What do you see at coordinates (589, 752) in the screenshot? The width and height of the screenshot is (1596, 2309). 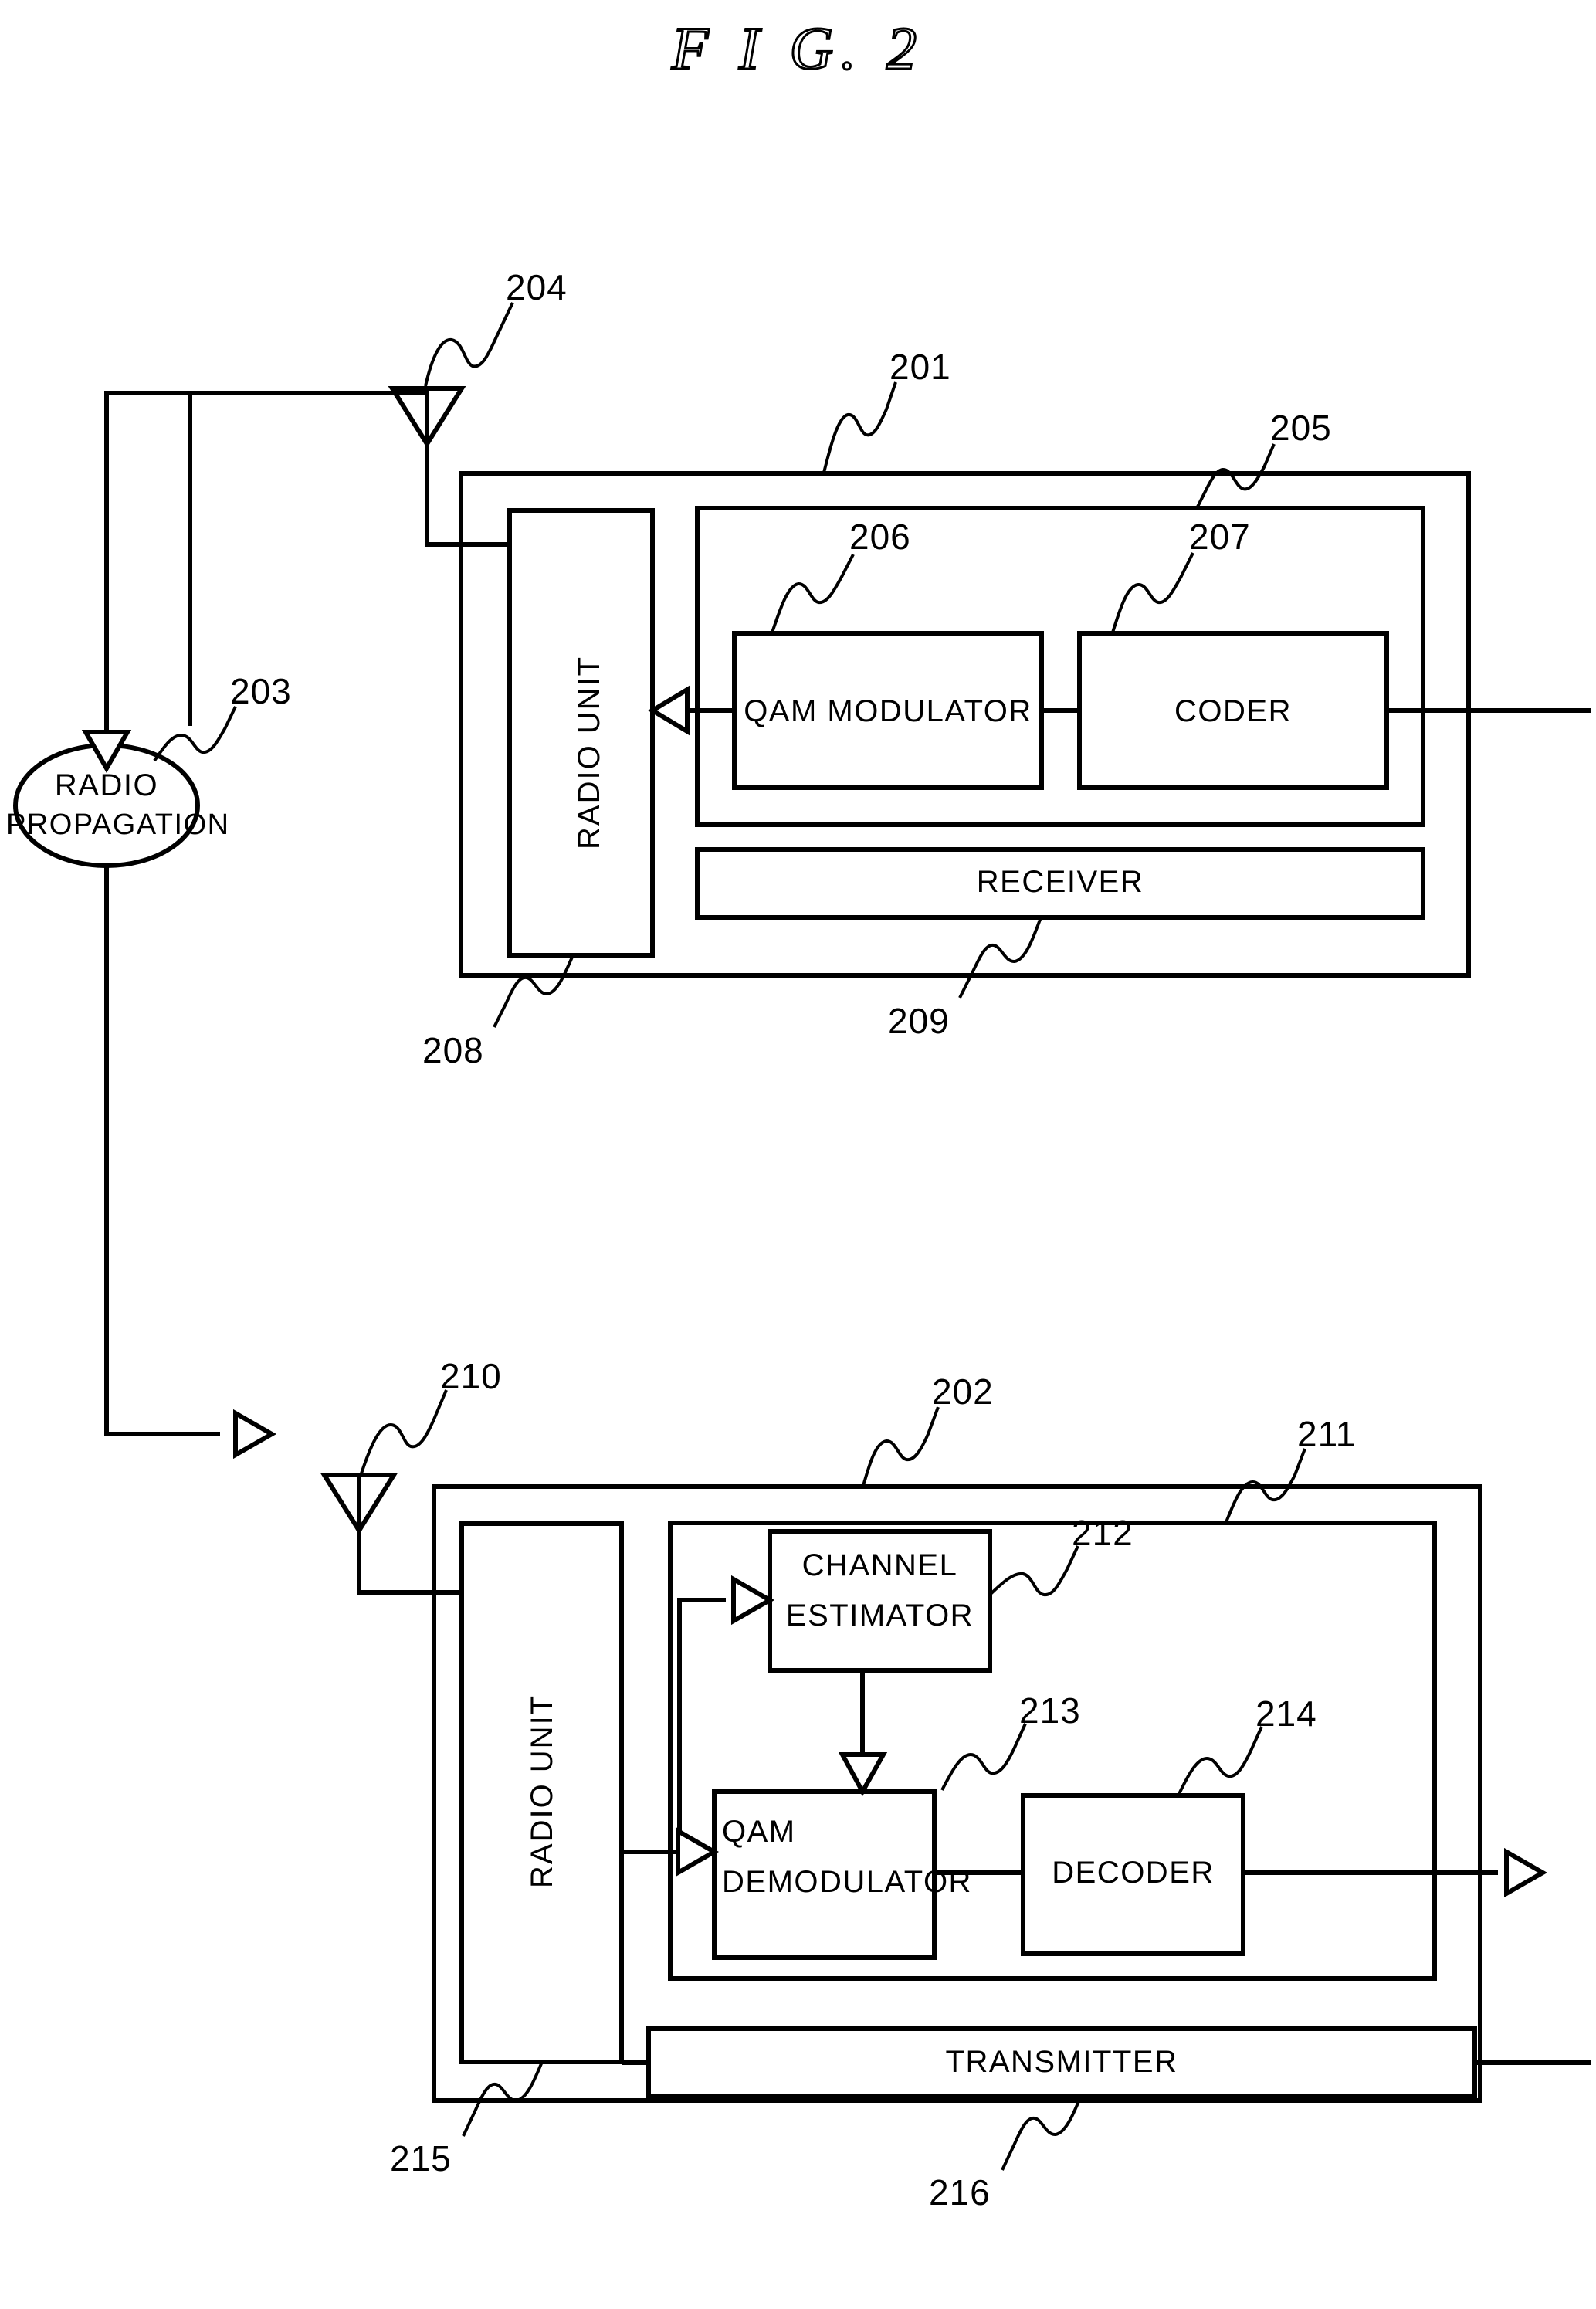 I see `radio-unit-tx-label: RADIO UNIT` at bounding box center [589, 752].